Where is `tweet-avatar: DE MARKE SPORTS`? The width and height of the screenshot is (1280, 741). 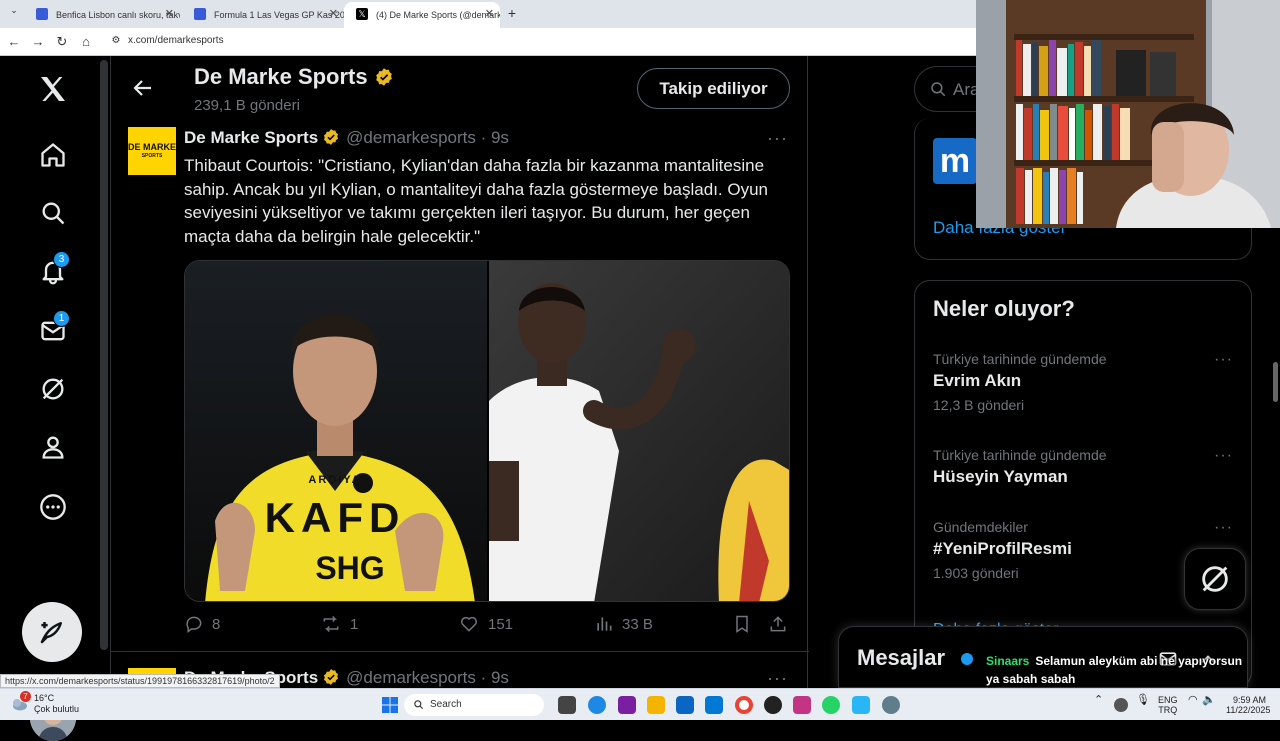
tweet-avatar: DE MARKE SPORTS is located at coordinates (152, 151).